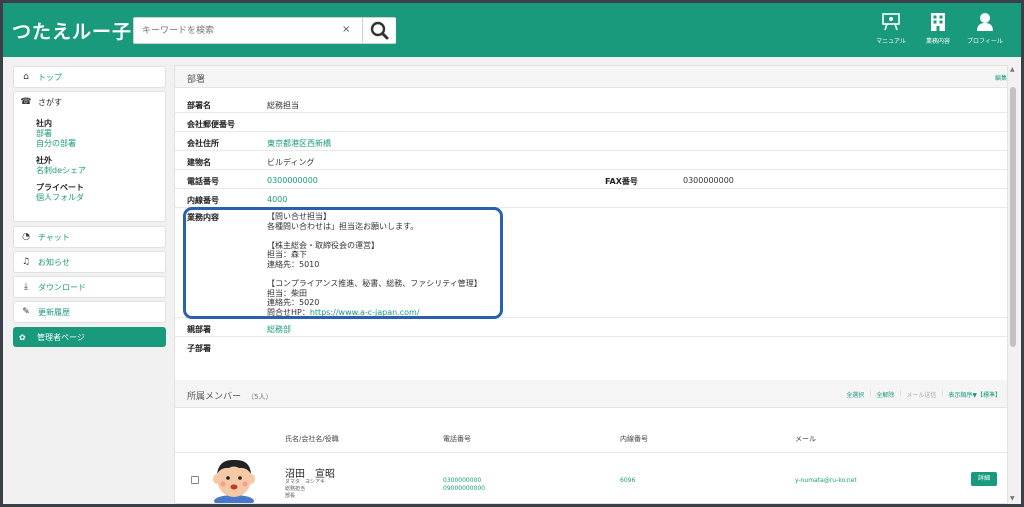 The image size is (1024, 507). I want to click on group-title: 社内, so click(44, 123).